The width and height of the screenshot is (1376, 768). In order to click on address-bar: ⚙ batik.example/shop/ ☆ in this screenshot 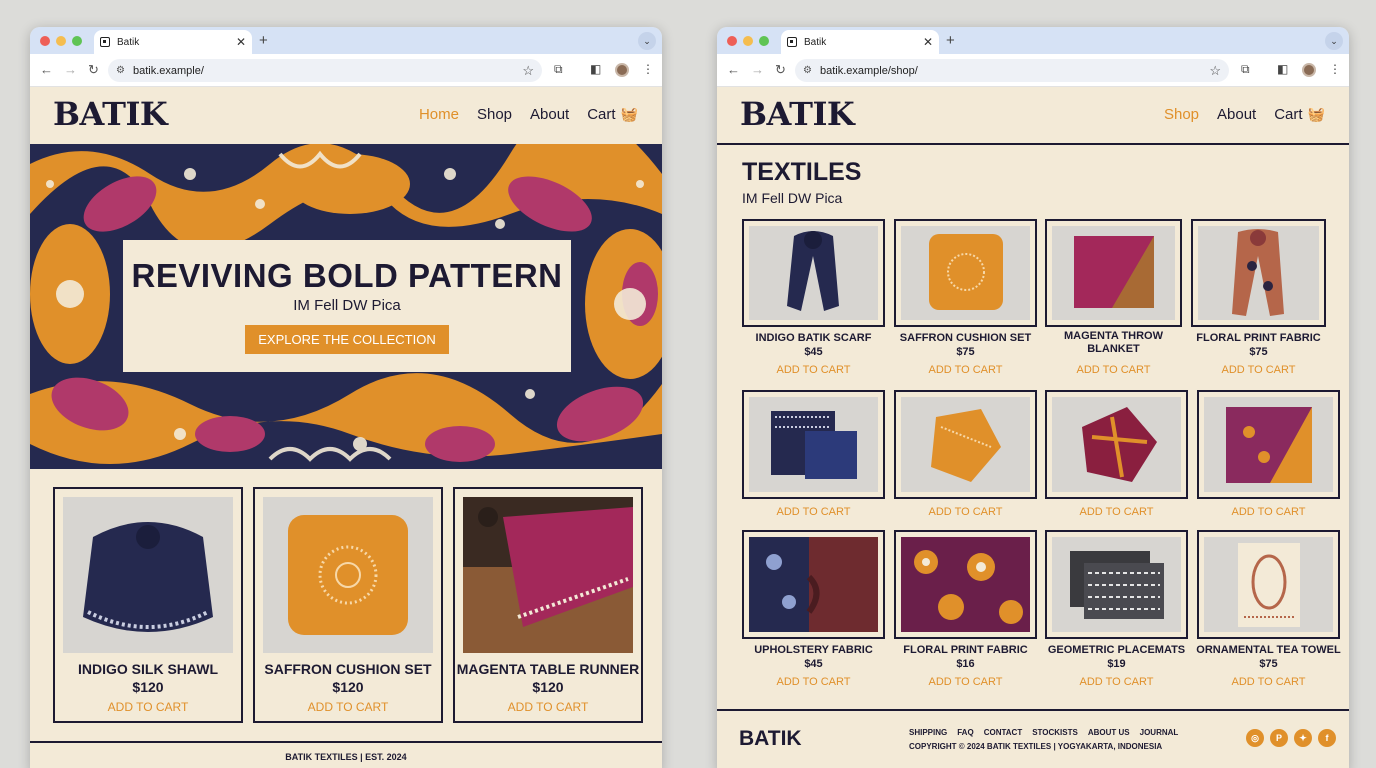, I will do `click(1012, 70)`.